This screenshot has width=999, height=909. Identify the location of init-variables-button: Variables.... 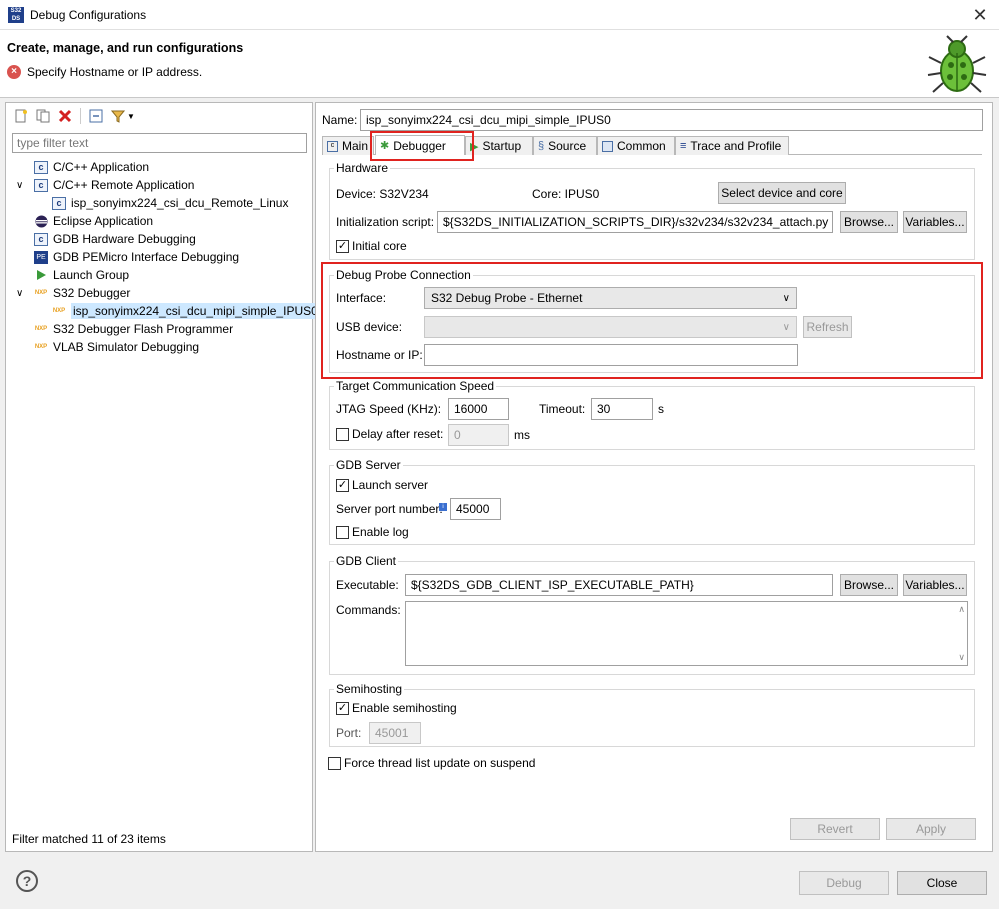
(935, 222).